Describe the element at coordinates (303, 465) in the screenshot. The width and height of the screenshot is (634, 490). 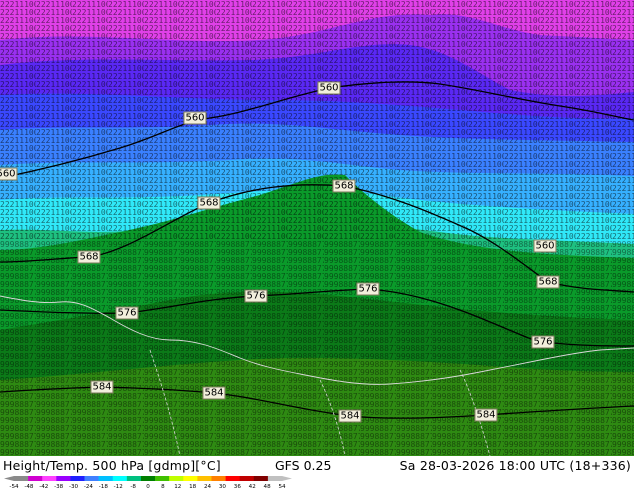
I see `model-name: GFS 0.25` at that location.